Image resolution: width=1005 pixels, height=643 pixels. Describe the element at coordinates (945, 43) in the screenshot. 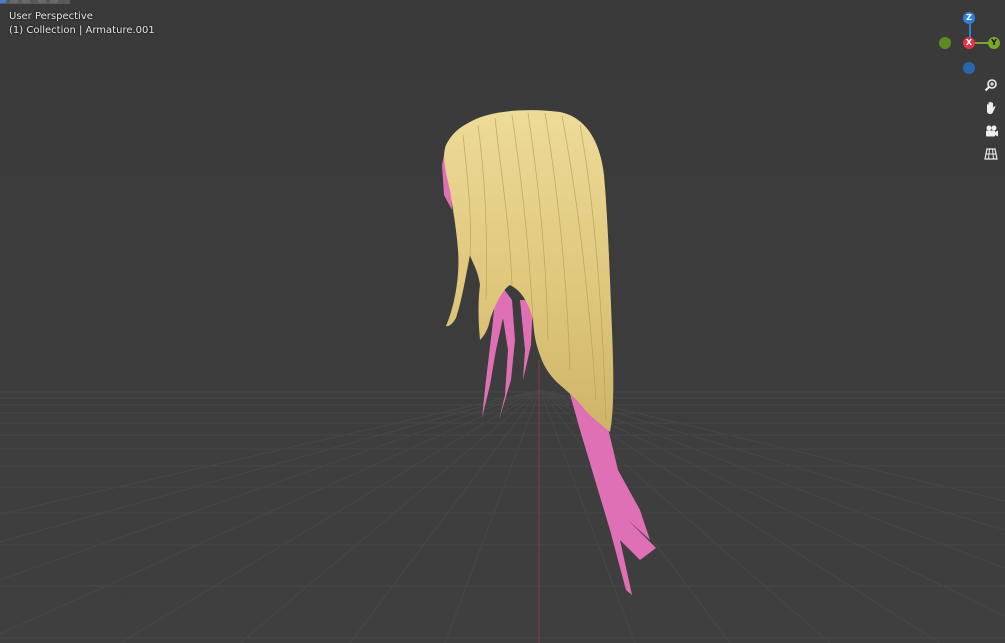

I see `gizmo-neg-y-axis` at that location.